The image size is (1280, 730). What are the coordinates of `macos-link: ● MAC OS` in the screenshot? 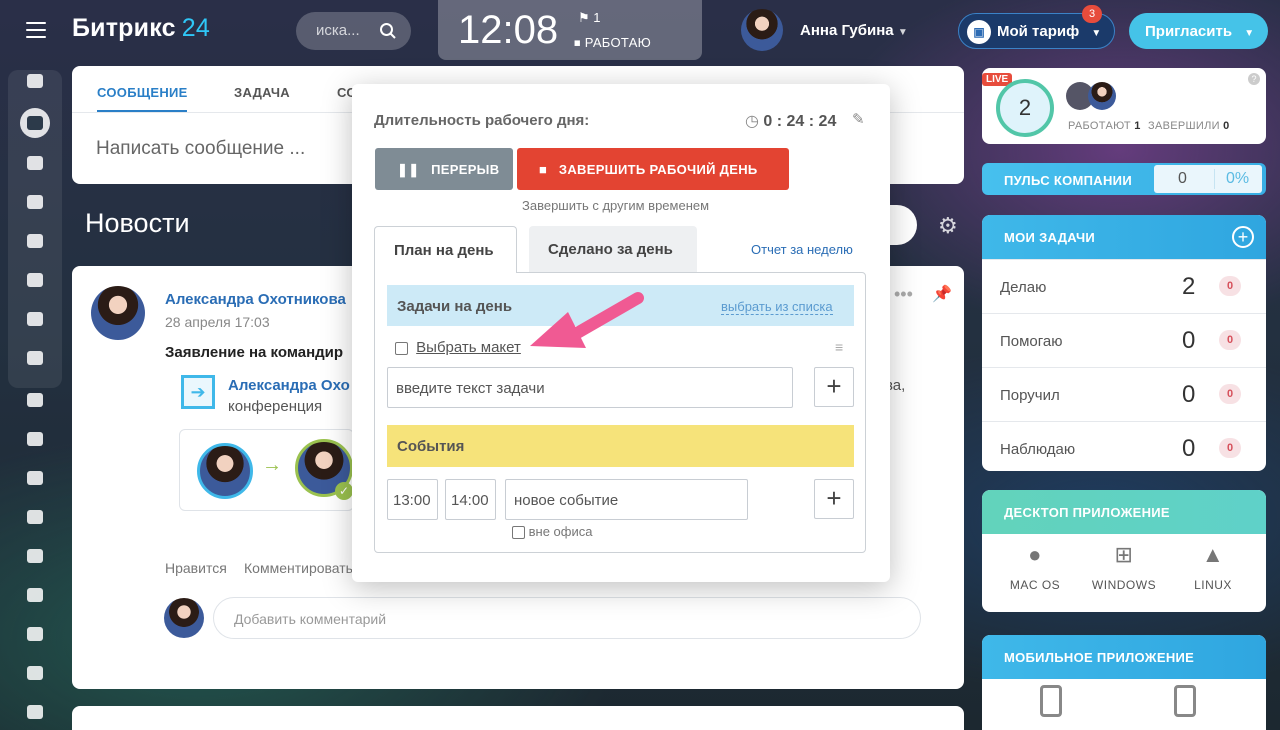 It's located at (1035, 567).